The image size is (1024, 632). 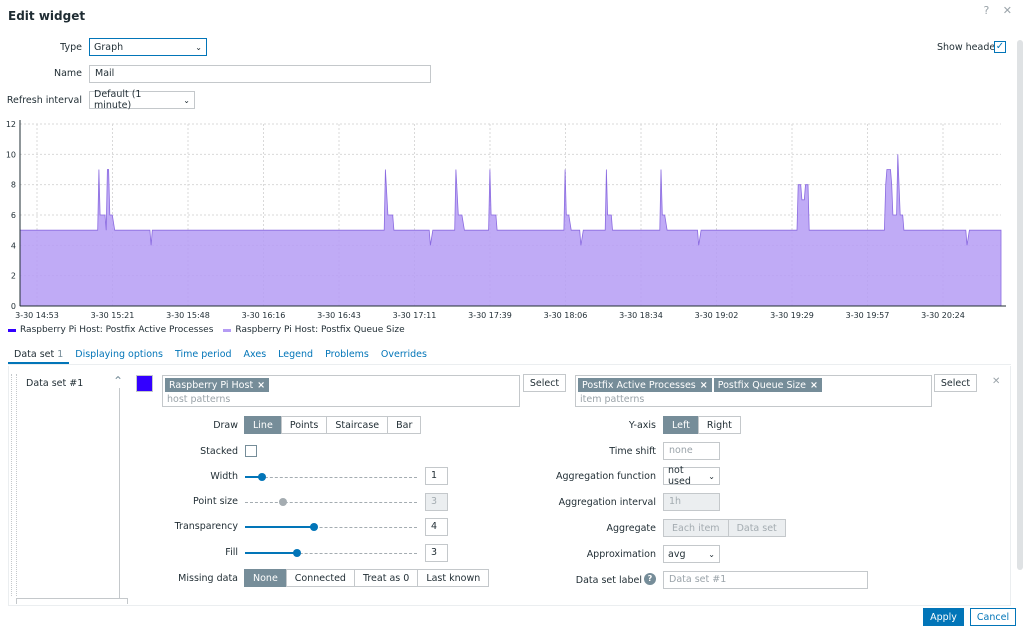 I want to click on fill-label: Fill, so click(x=231, y=552).